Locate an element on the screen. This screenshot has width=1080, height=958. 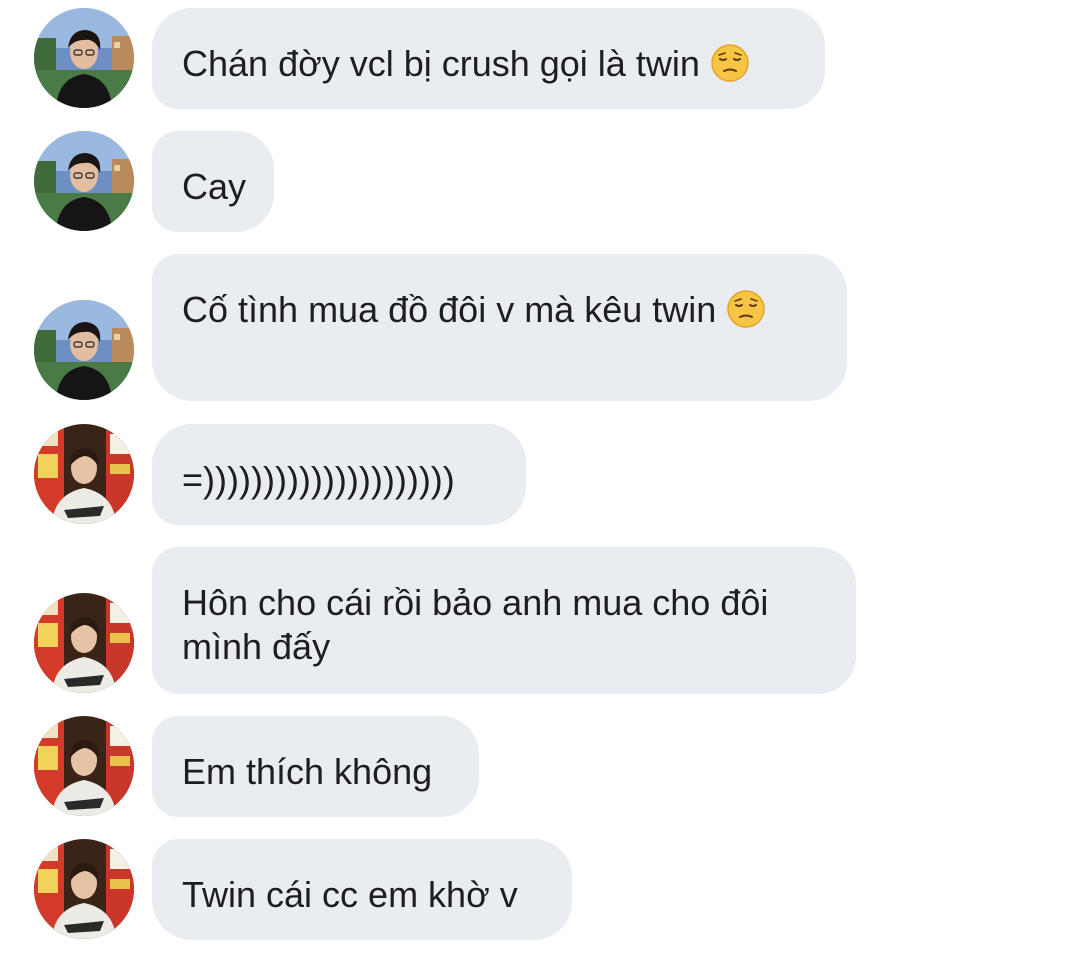
message-bubble: =))))))))))))))))))))) is located at coordinates (339, 474).